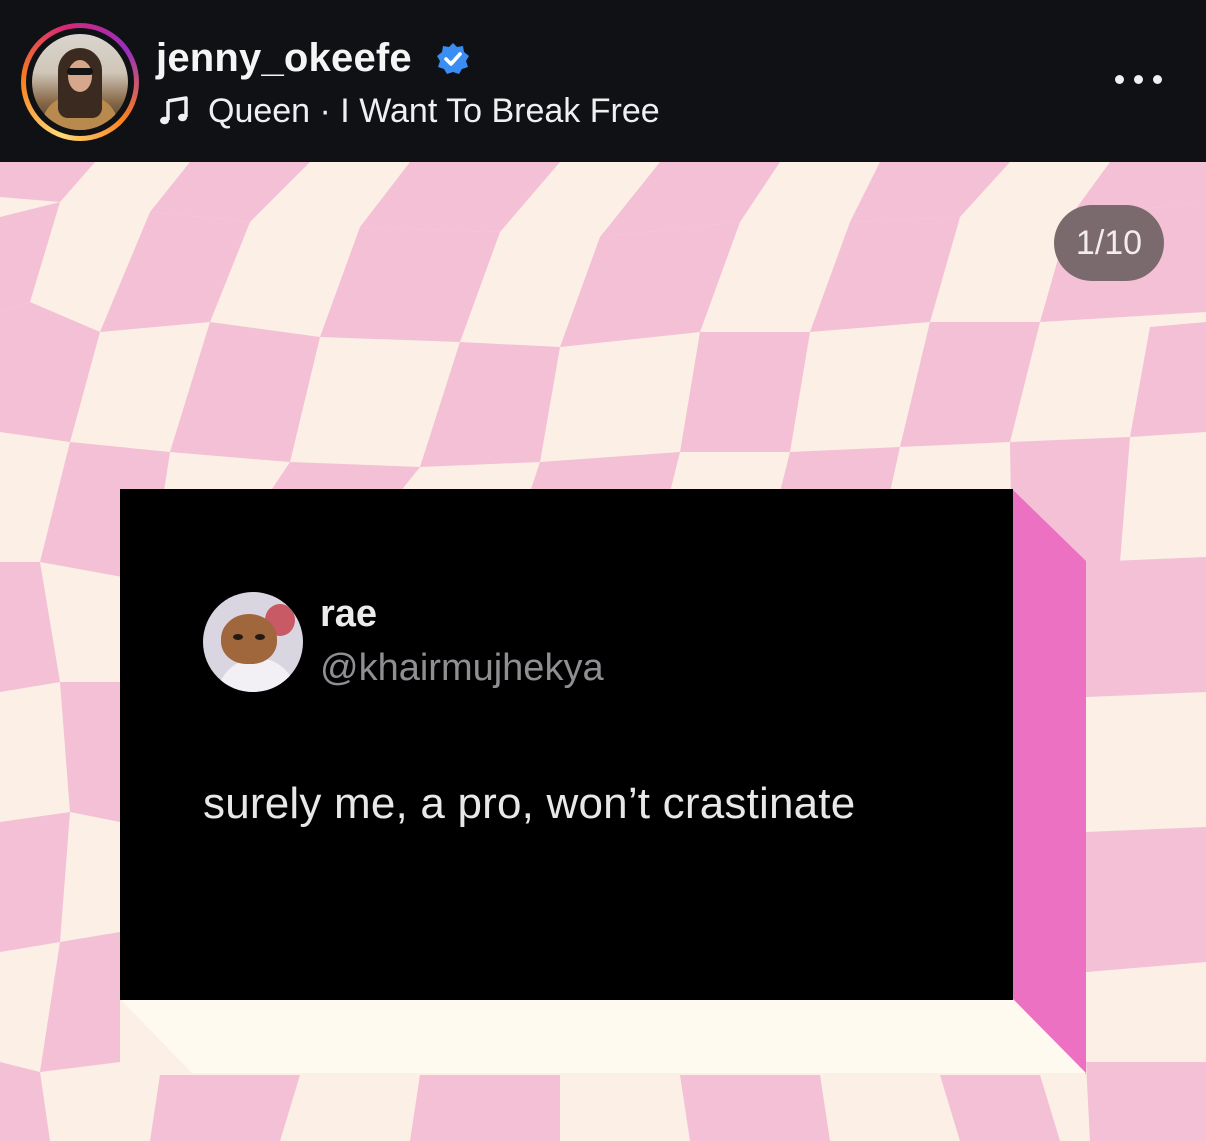  Describe the element at coordinates (284, 58) in the screenshot. I see `username: jenny_okeefe` at that location.